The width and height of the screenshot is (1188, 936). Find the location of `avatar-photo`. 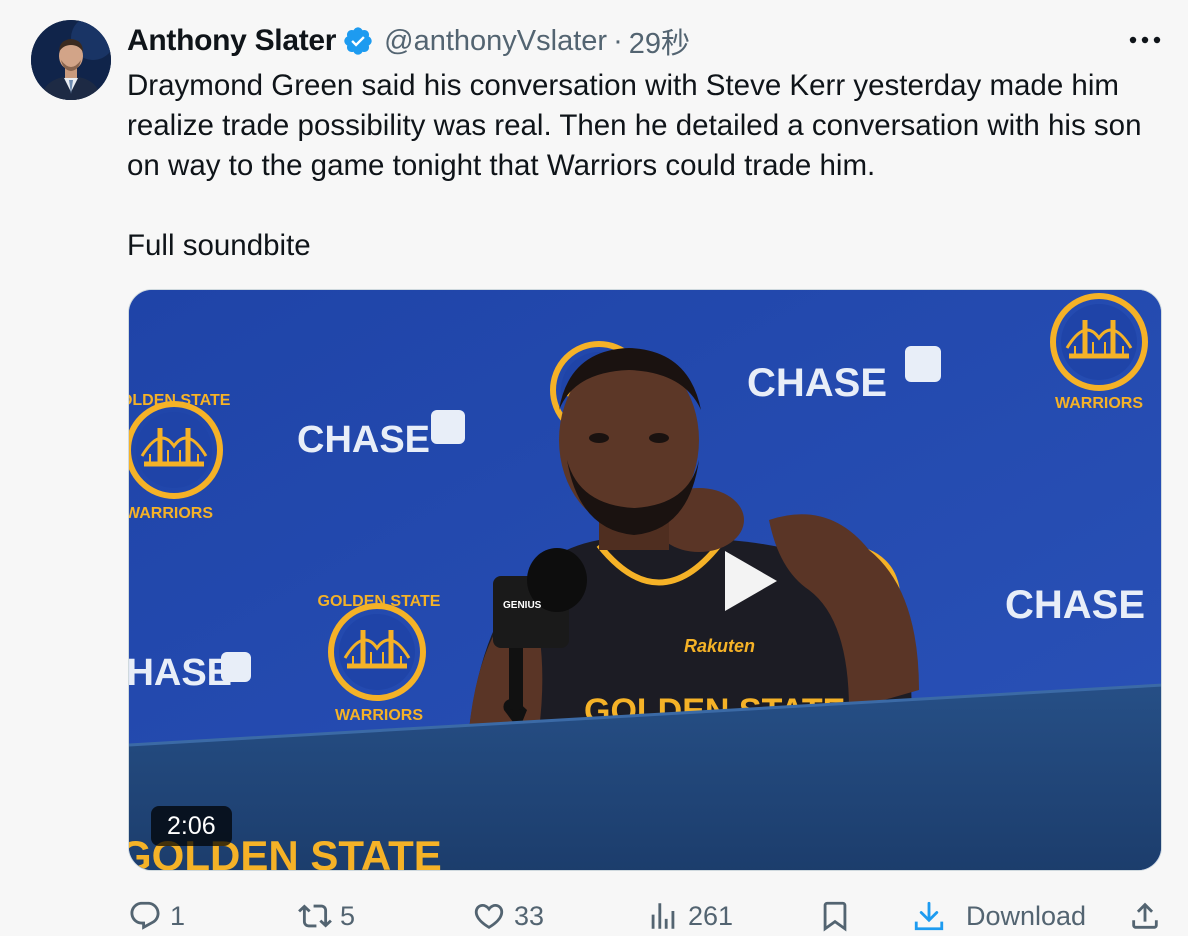

avatar-photo is located at coordinates (71, 60).